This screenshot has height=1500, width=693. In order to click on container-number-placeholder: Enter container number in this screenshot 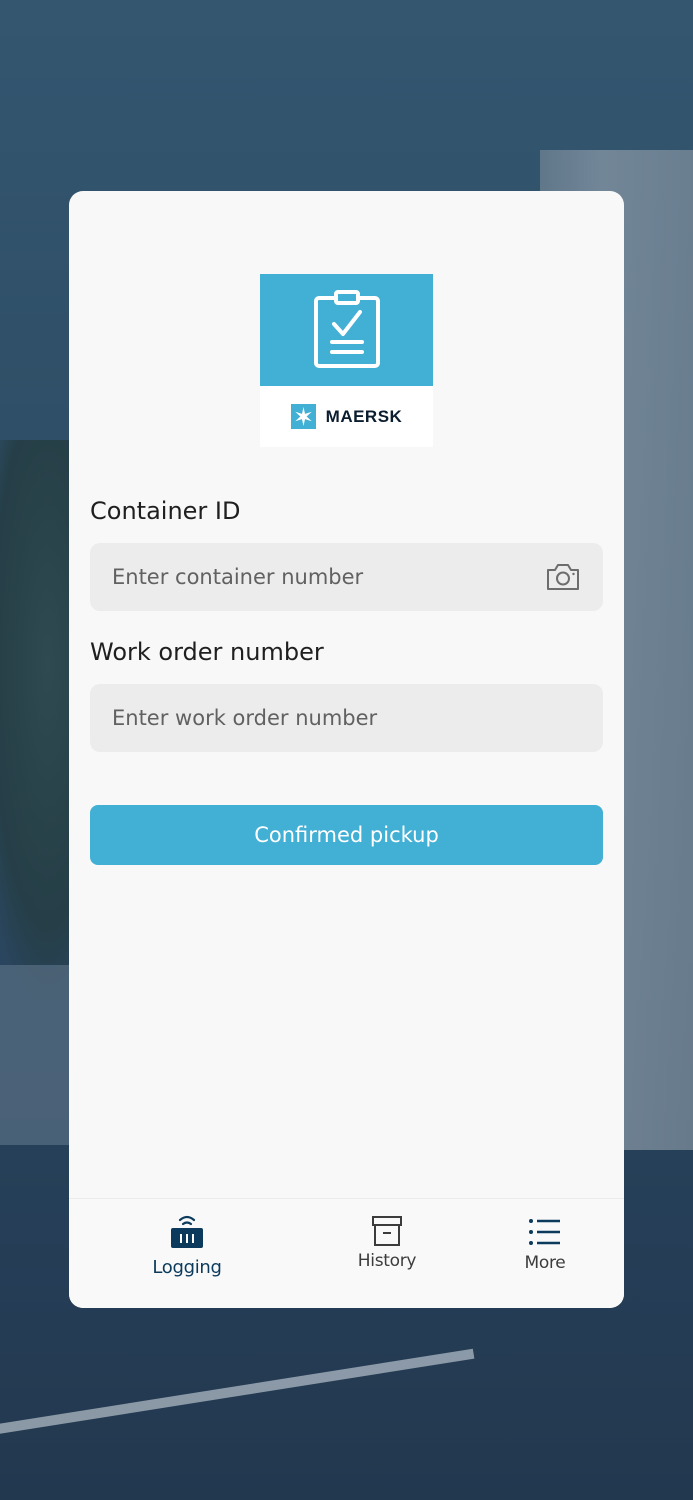, I will do `click(238, 577)`.